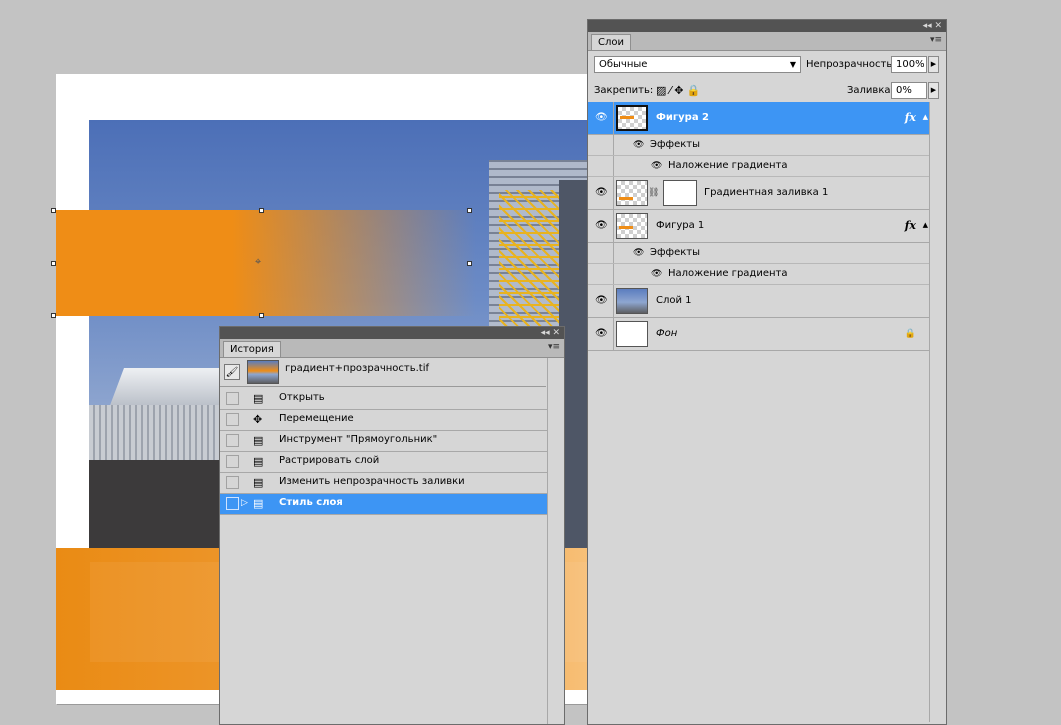 This screenshot has width=1061, height=725. What do you see at coordinates (759, 118) in the screenshot?
I see `layer-row-figure-2: 👁 Фигура 2 fx ▲` at bounding box center [759, 118].